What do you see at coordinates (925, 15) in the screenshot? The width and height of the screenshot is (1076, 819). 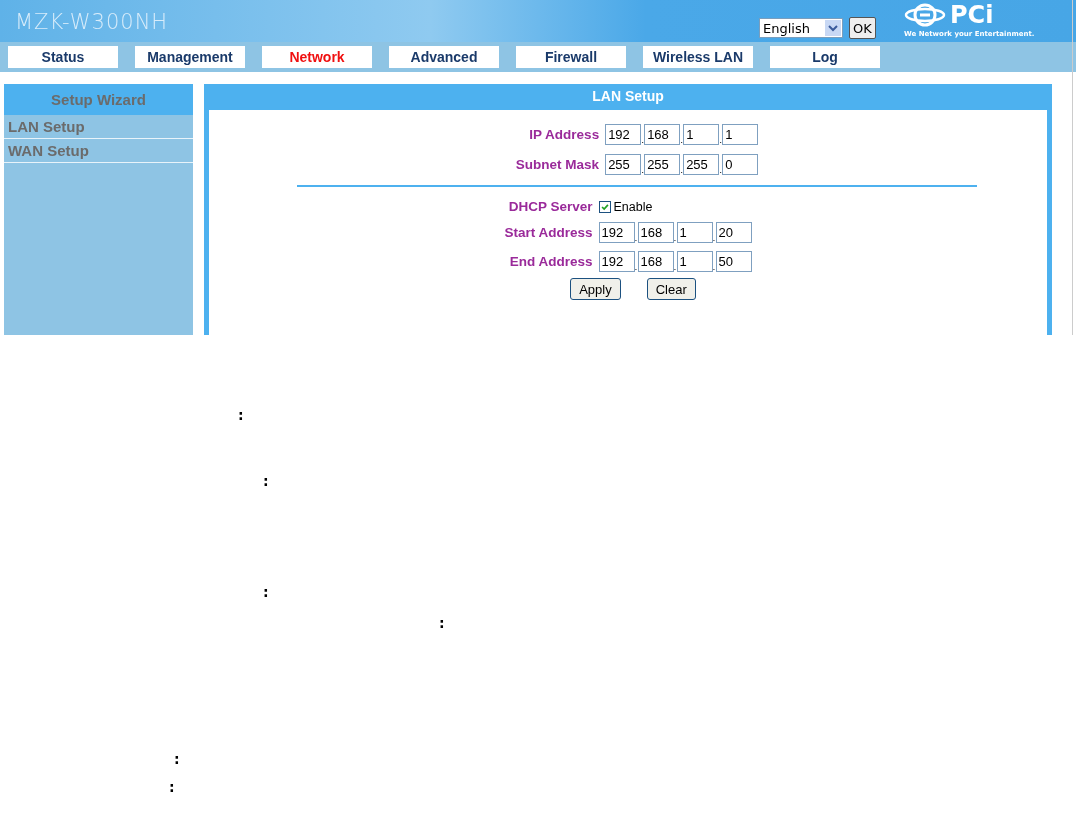 I see `globe-logo-icon` at bounding box center [925, 15].